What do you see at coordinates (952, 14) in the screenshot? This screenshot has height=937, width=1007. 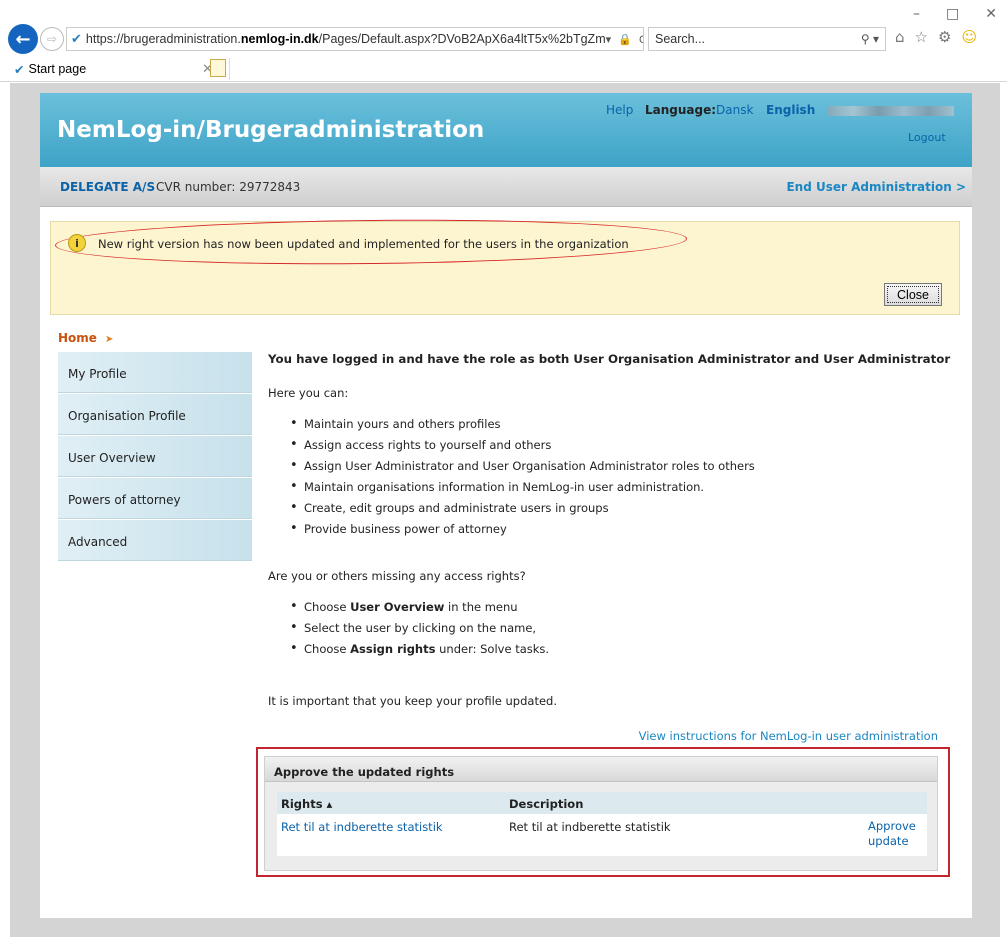 I see `maximize-icon: □` at bounding box center [952, 14].